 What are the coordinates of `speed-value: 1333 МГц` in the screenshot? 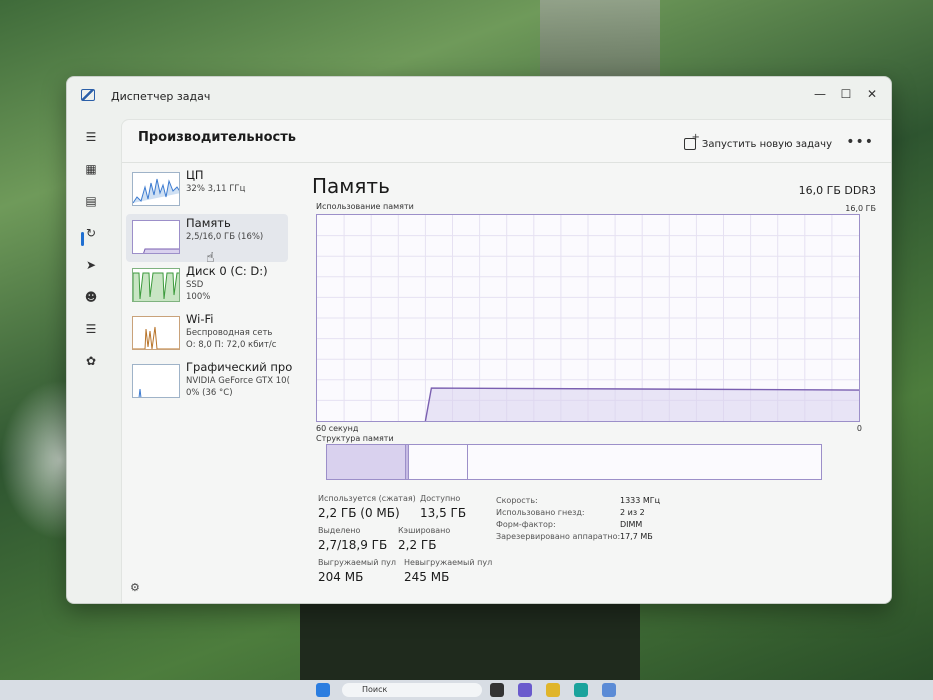 It's located at (640, 500).